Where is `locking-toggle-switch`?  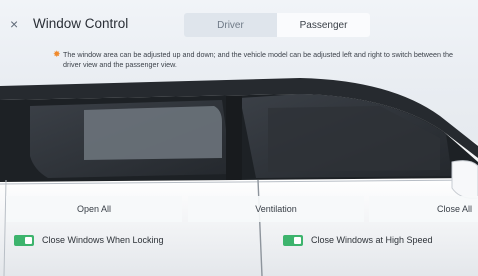 locking-toggle-switch is located at coordinates (24, 240).